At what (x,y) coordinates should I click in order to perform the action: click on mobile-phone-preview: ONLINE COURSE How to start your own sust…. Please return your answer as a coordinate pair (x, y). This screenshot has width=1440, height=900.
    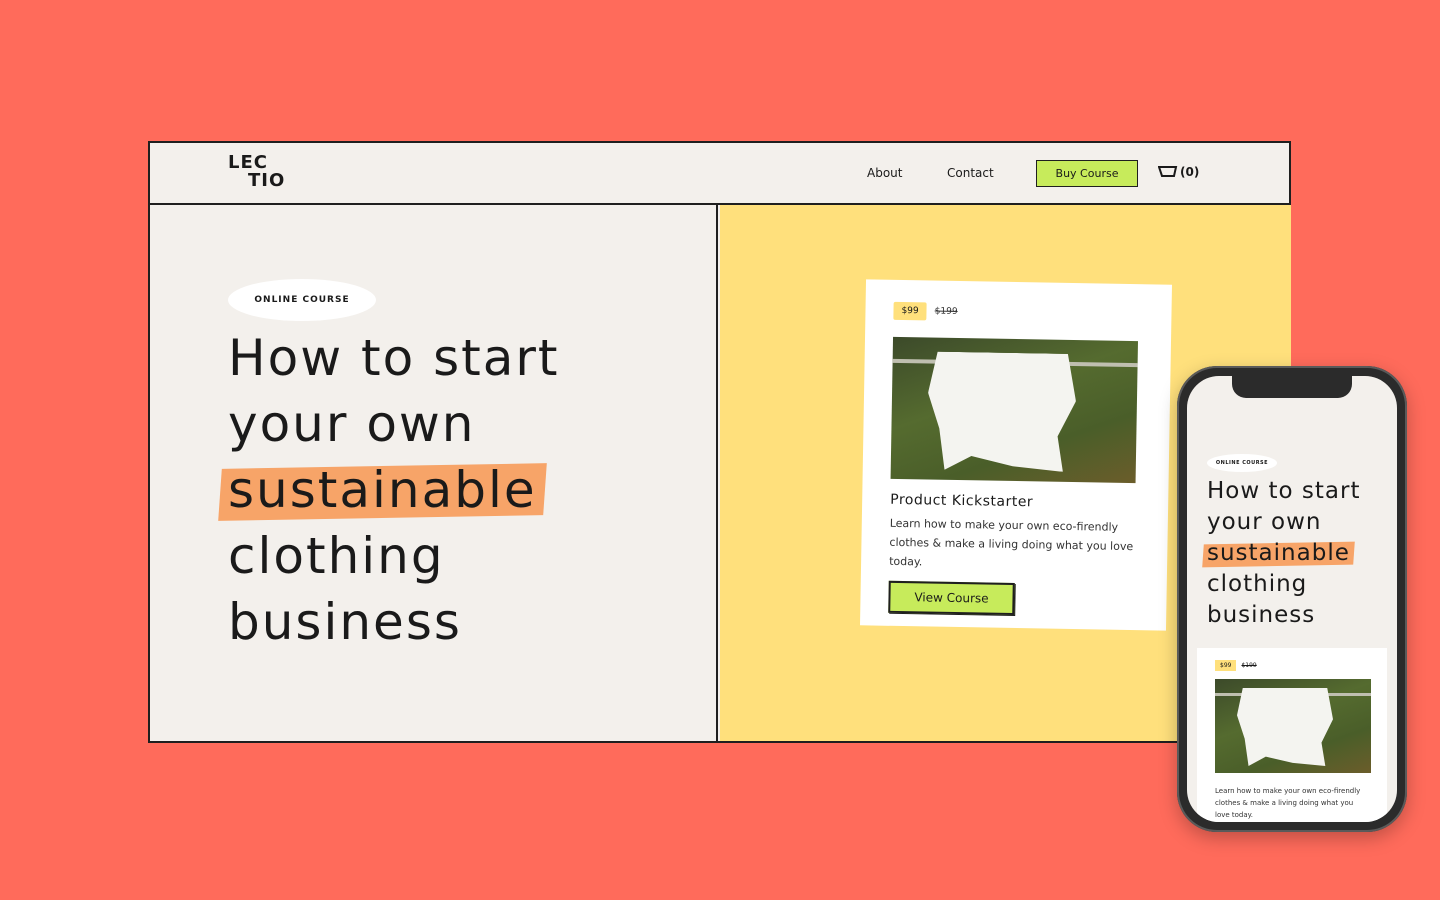
    Looking at the image, I should click on (1292, 599).